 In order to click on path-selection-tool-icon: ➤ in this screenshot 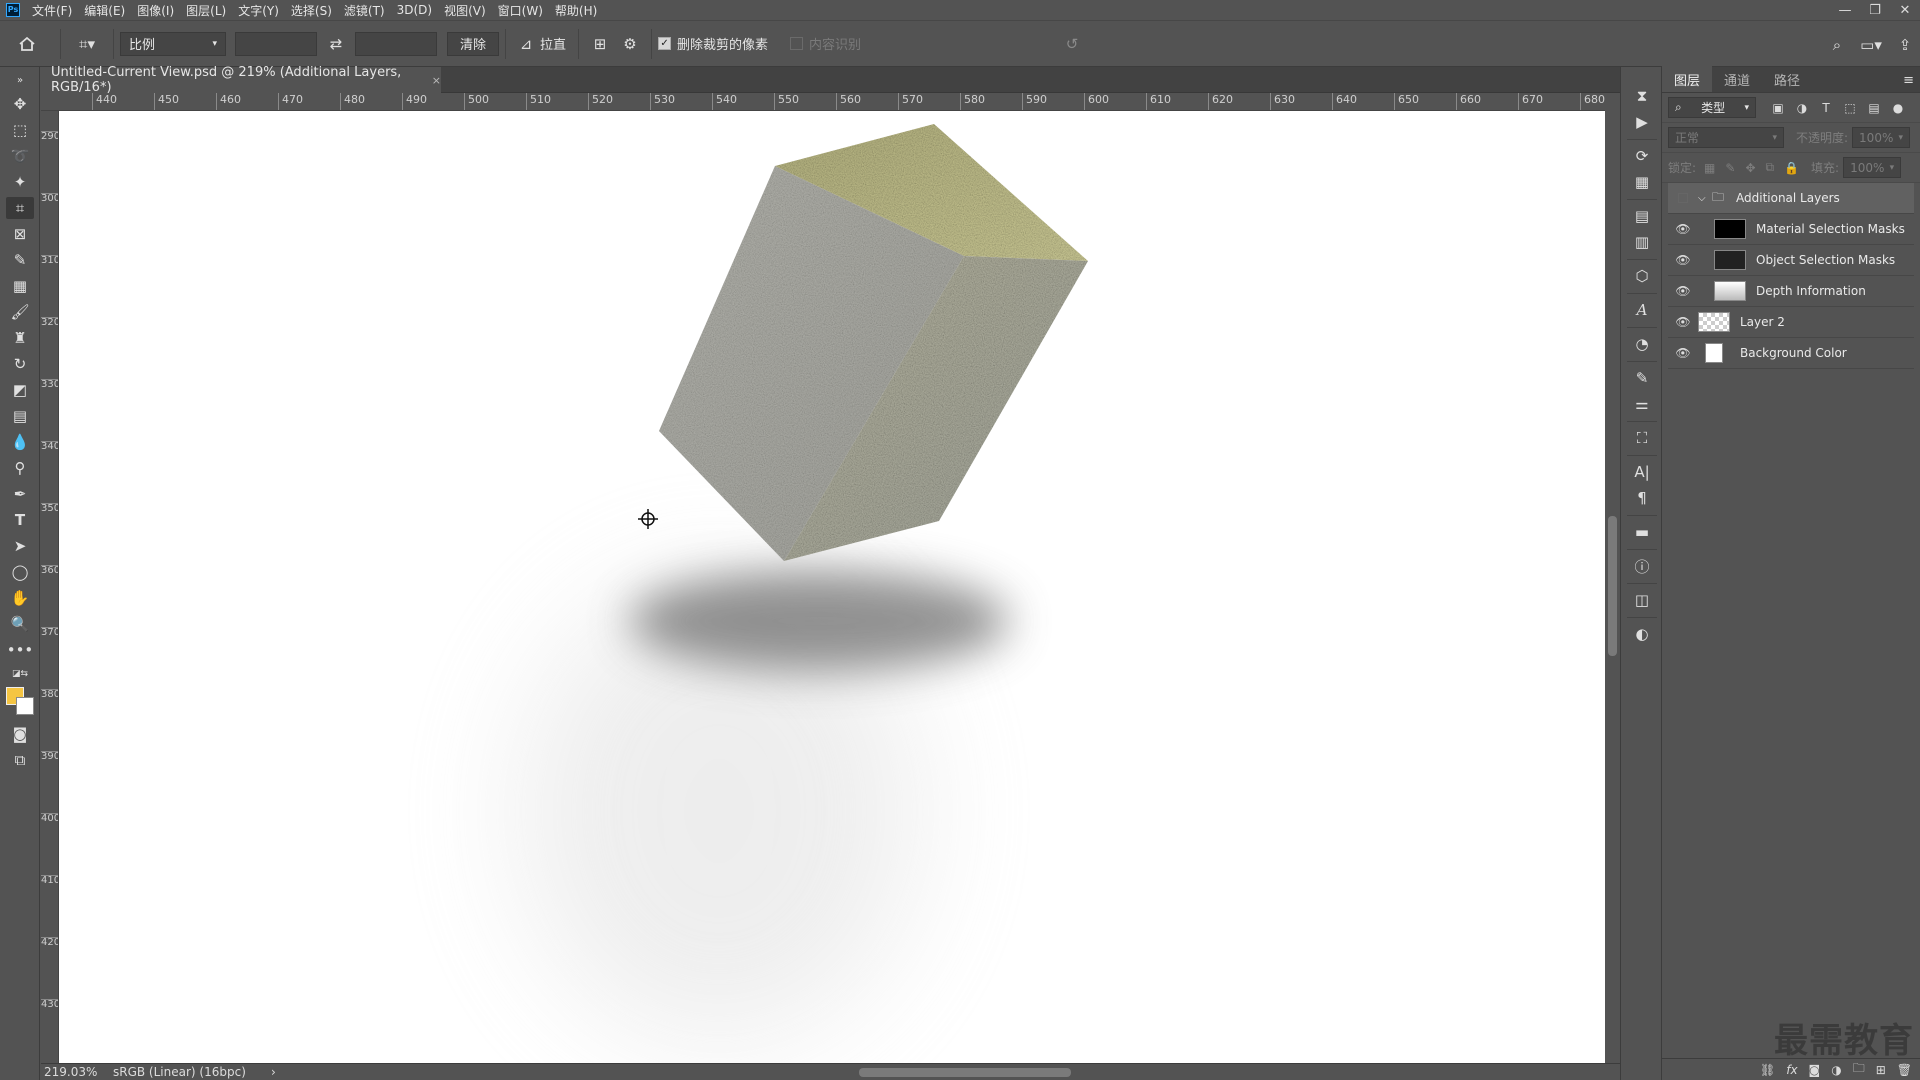, I will do `click(20, 546)`.